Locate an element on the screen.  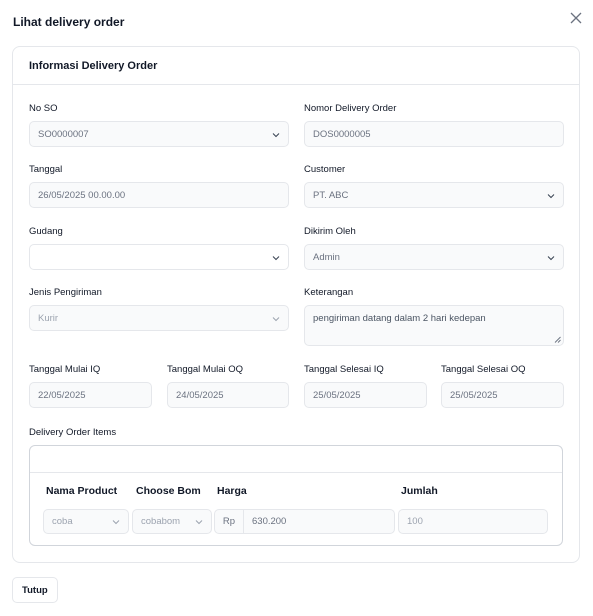
keterangan-label: Keterangan is located at coordinates (329, 292).